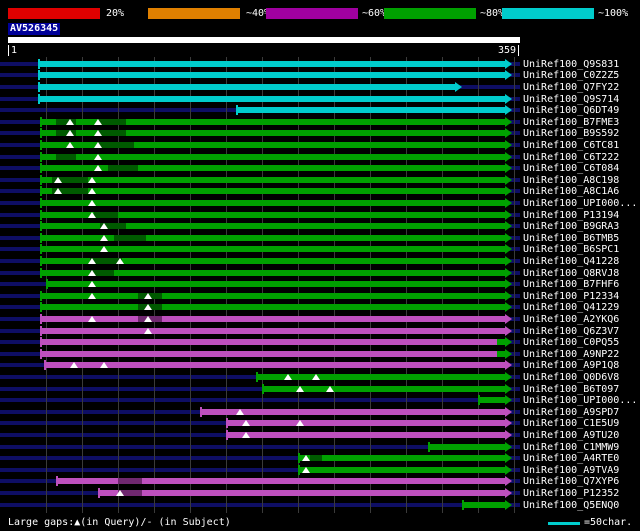 The height and width of the screenshot is (531, 640). I want to click on hit-label: UniRef100_P13194, so click(571, 215).